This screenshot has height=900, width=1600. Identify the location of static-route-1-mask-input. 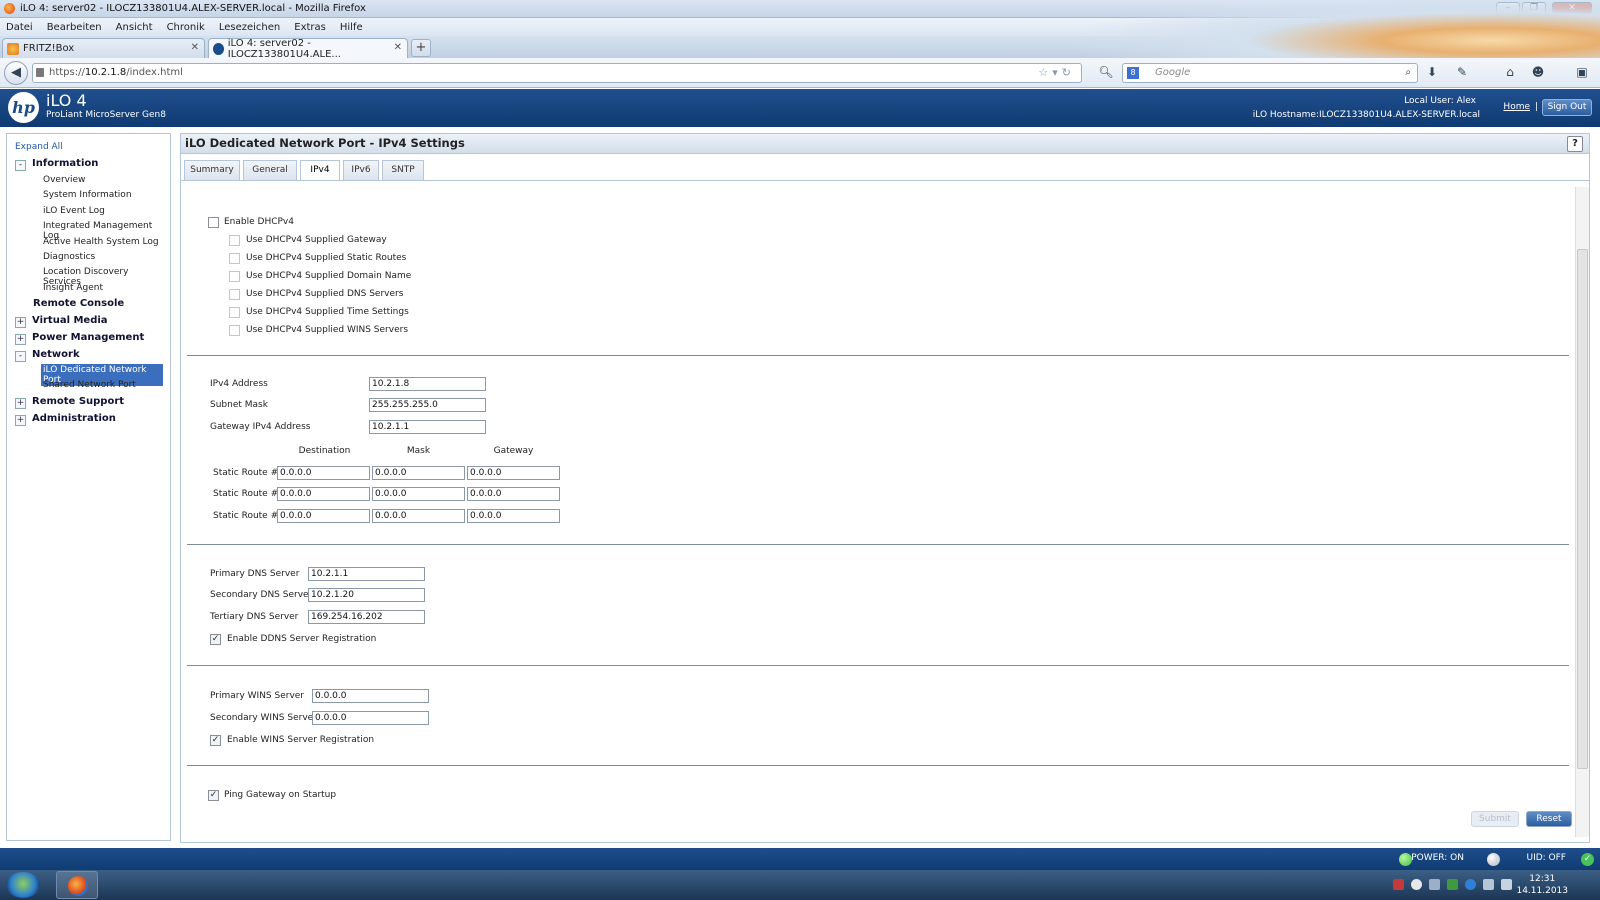
(418, 473).